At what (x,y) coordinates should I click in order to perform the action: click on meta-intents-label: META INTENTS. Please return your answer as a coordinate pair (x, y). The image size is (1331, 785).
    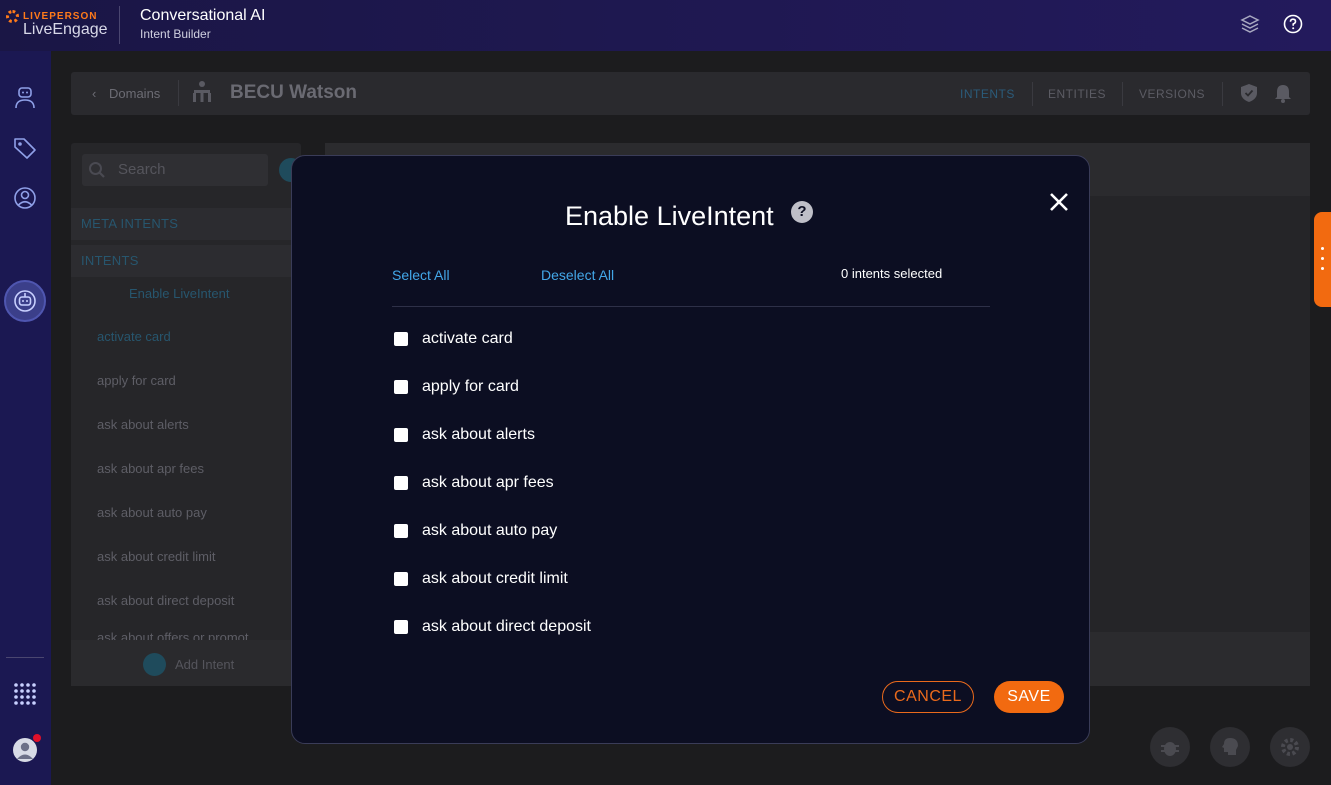
    Looking at the image, I should click on (130, 223).